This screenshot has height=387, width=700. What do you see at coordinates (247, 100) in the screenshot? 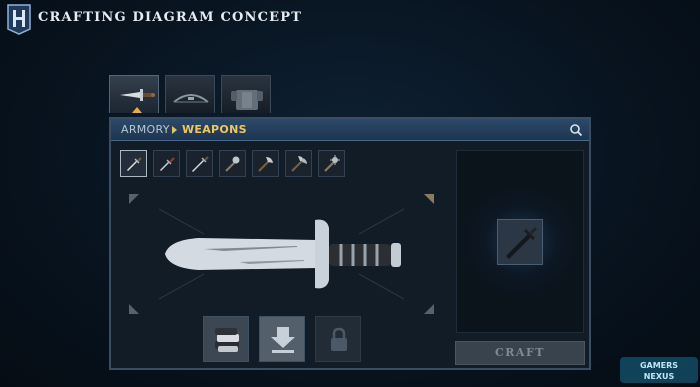
I see `armor-icon` at bounding box center [247, 100].